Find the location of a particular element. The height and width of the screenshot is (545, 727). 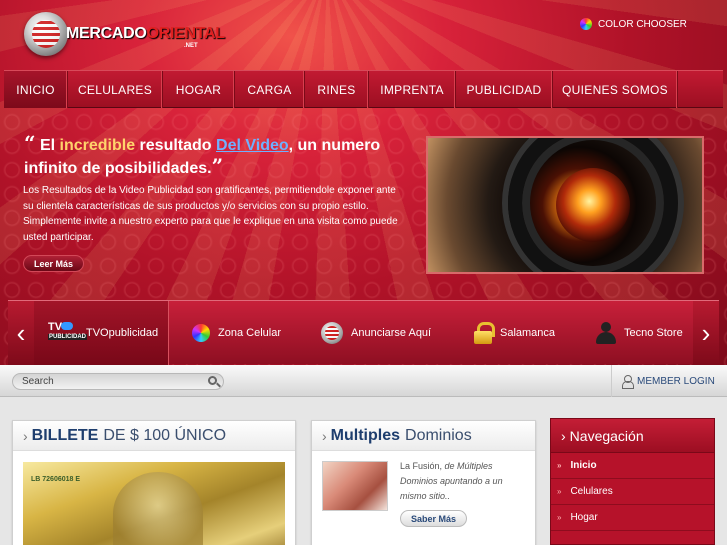

color-chooser: COLOR CHOOSER is located at coordinates (633, 24).